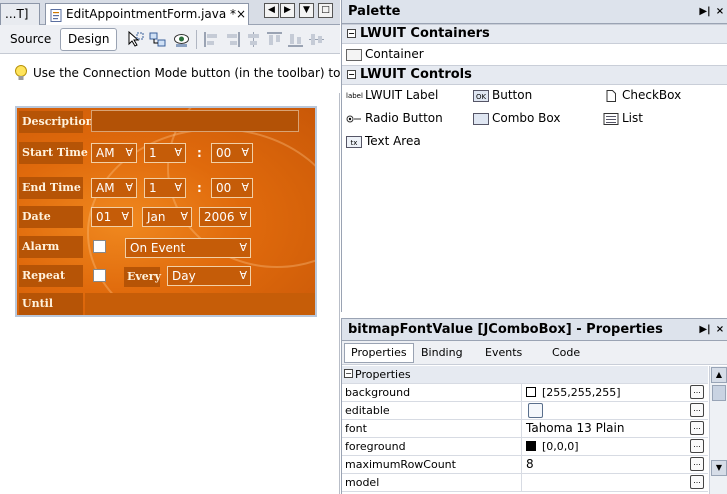  Describe the element at coordinates (505, 329) in the screenshot. I see `properties-title: bitmapFontValue [JComboBox] - Properties` at that location.